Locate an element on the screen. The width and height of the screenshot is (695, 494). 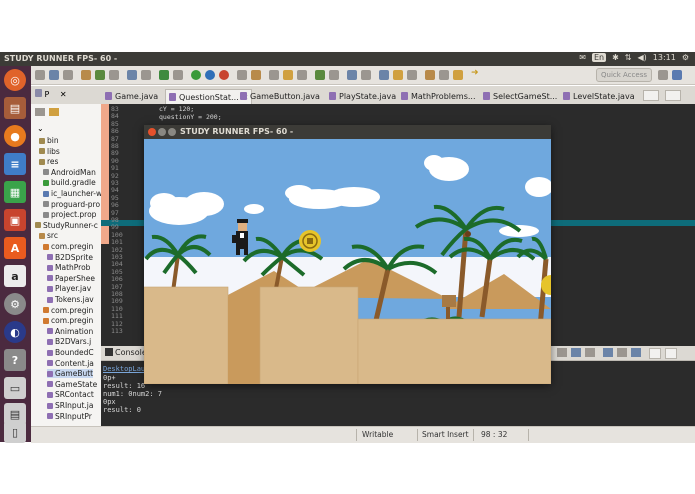
game-window-titlebar: STUDY RUNNER FPS- 60 - is located at coordinates (347, 132).